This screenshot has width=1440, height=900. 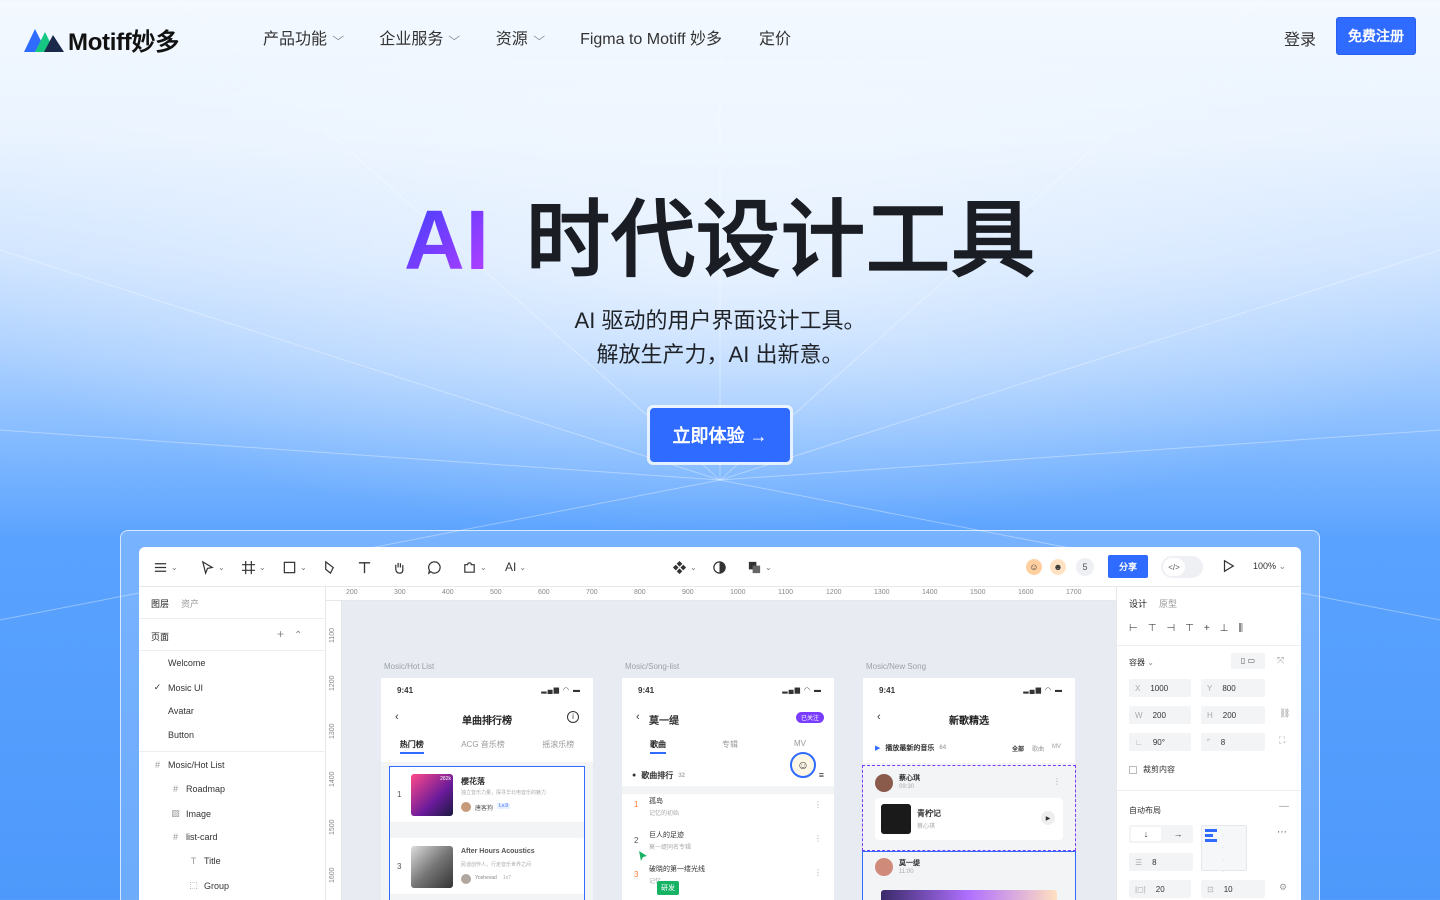 I want to click on h-value: 200, so click(x=1229, y=715).